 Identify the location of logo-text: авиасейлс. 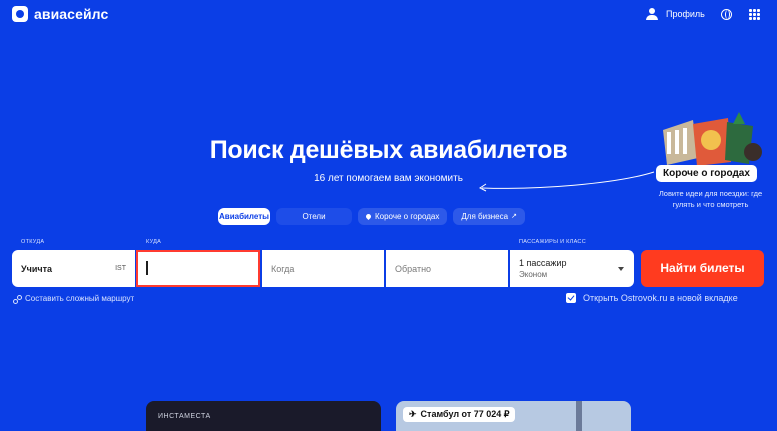
(71, 14).